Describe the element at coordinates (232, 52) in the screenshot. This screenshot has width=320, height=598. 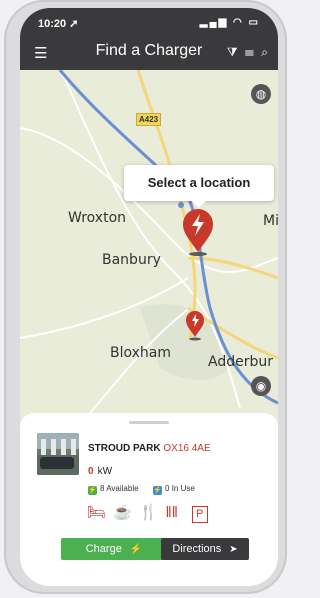
I see `filter-icon: ⧩` at that location.